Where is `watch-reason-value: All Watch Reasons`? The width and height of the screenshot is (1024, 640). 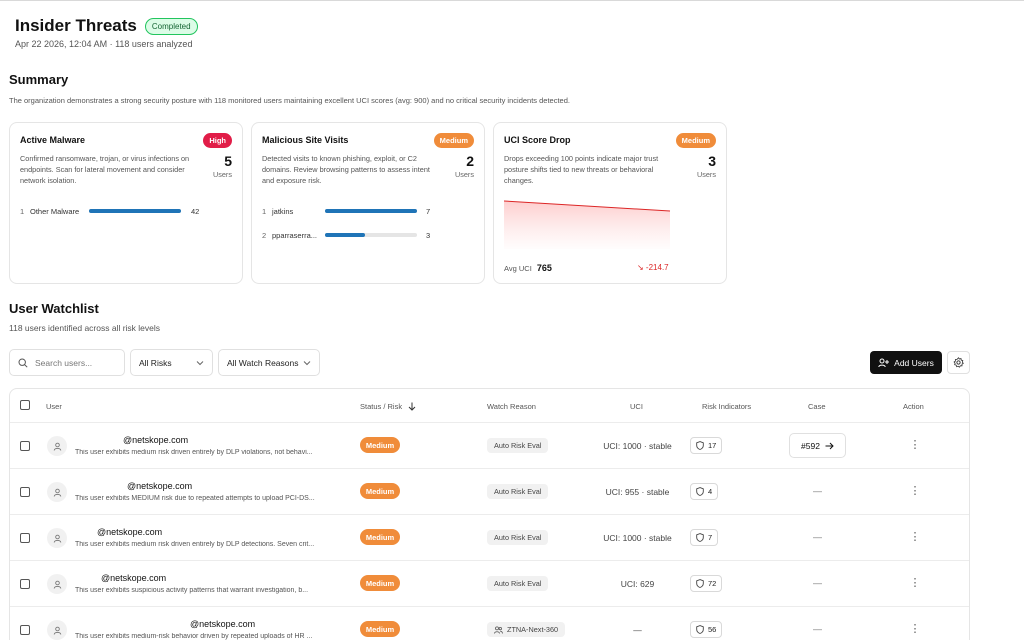
watch-reason-value: All Watch Reasons is located at coordinates (263, 362).